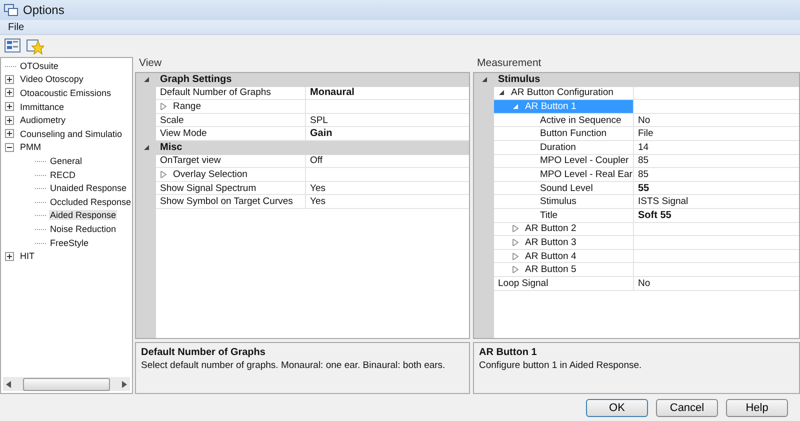 The width and height of the screenshot is (800, 421). I want to click on property-label: Button Function, so click(573, 134).